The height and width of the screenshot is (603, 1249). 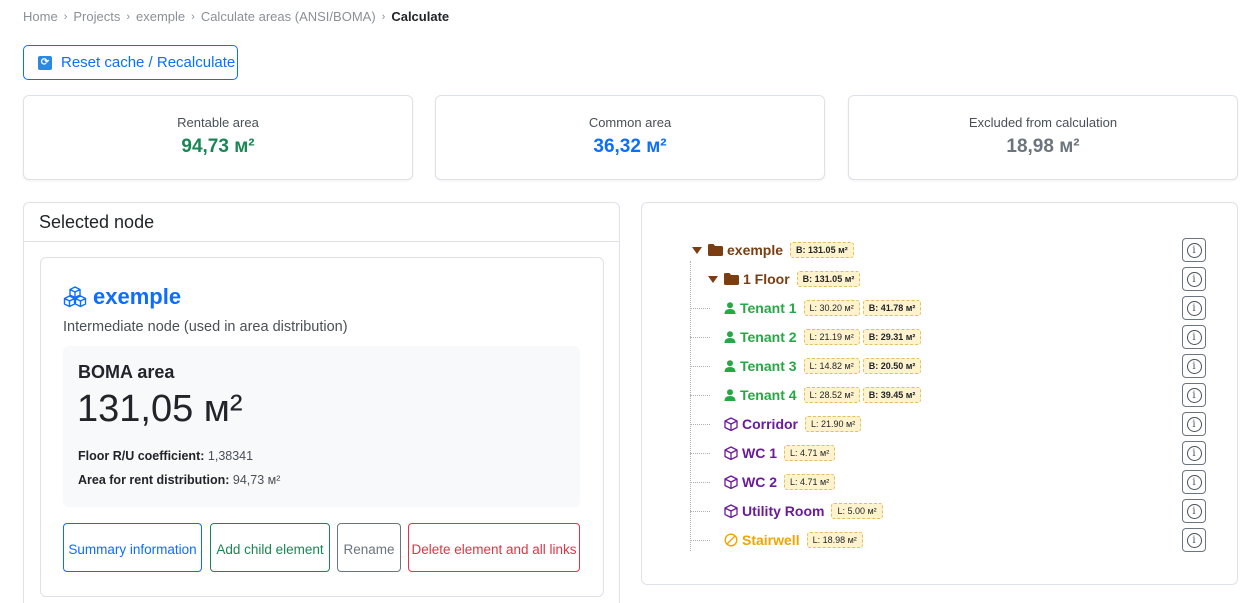 I want to click on reset-cache-button: ⟳ Reset cache / Recalculate, so click(x=130, y=62).